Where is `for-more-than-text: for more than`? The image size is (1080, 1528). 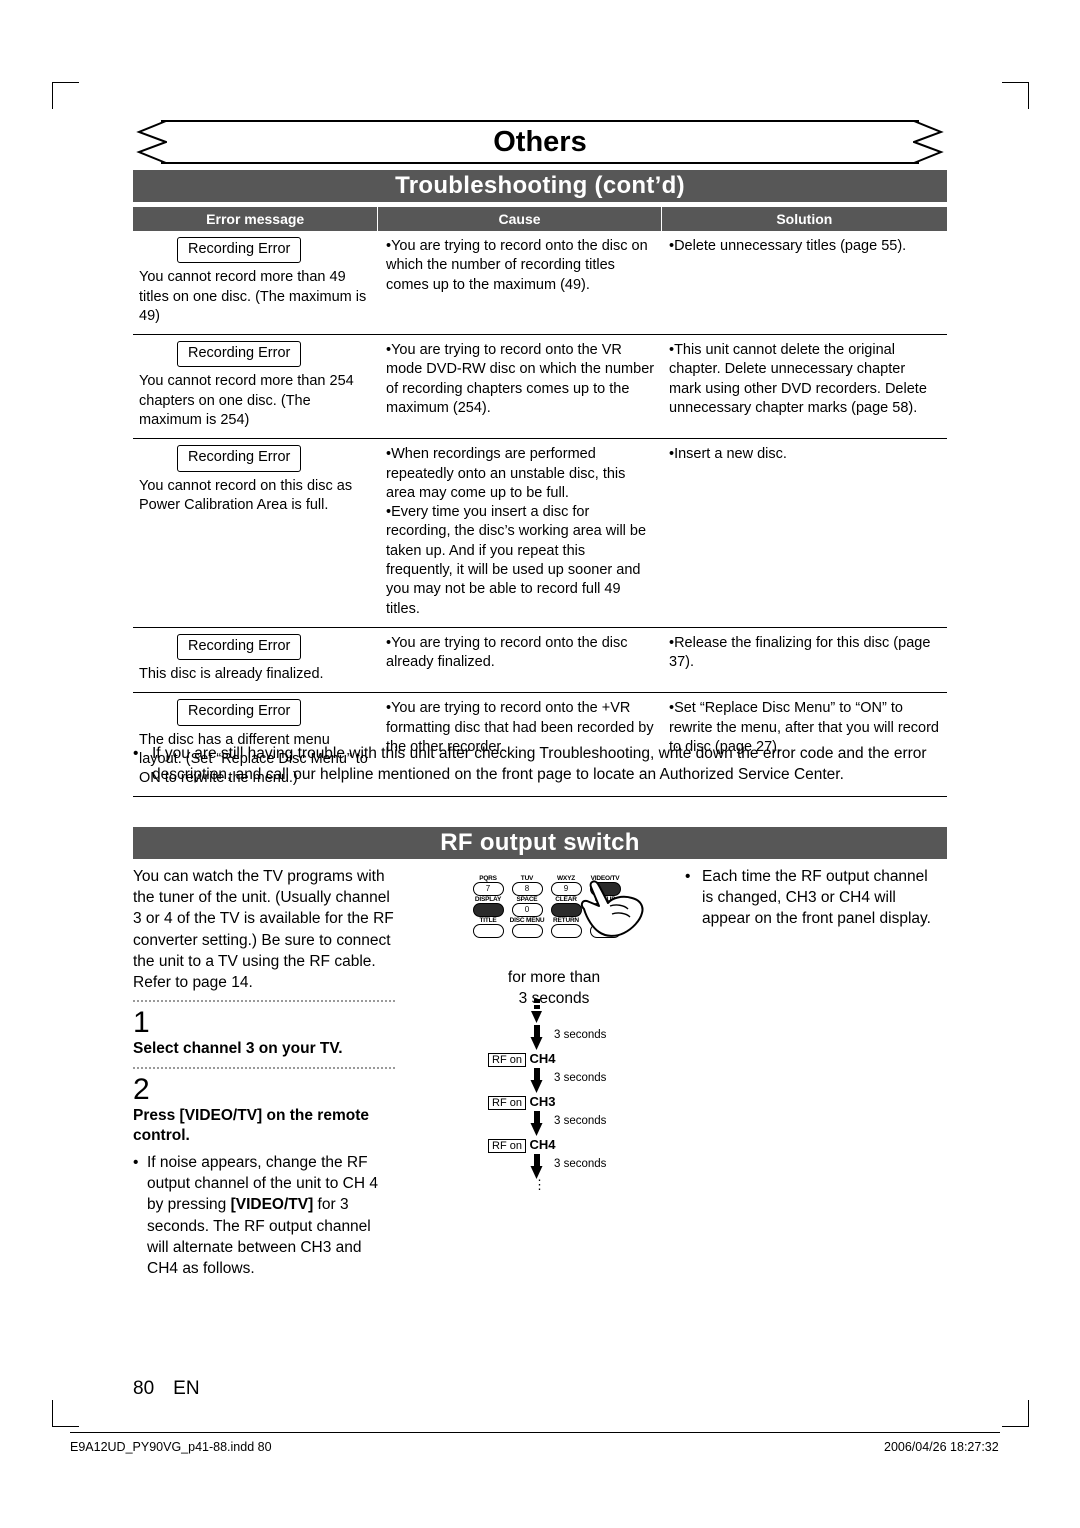 for-more-than-text: for more than is located at coordinates (554, 977).